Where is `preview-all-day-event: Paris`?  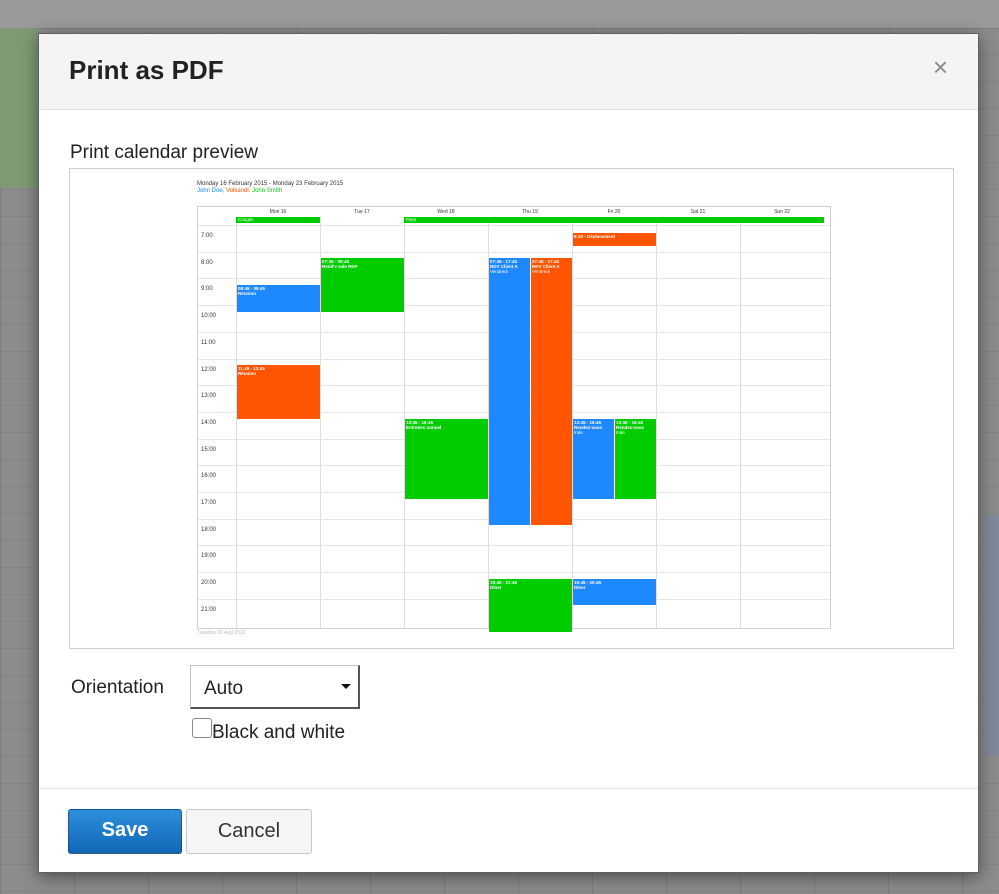 preview-all-day-event: Paris is located at coordinates (614, 220).